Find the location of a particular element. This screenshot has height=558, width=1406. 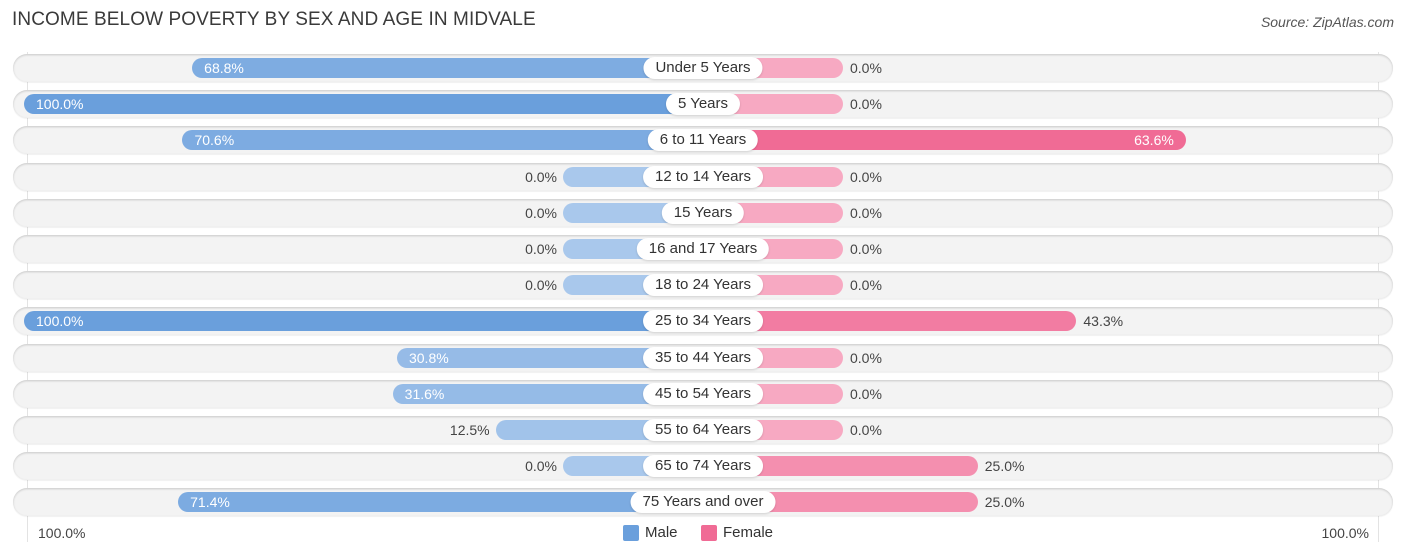

value-label-female: 63.6% is located at coordinates (1154, 140).